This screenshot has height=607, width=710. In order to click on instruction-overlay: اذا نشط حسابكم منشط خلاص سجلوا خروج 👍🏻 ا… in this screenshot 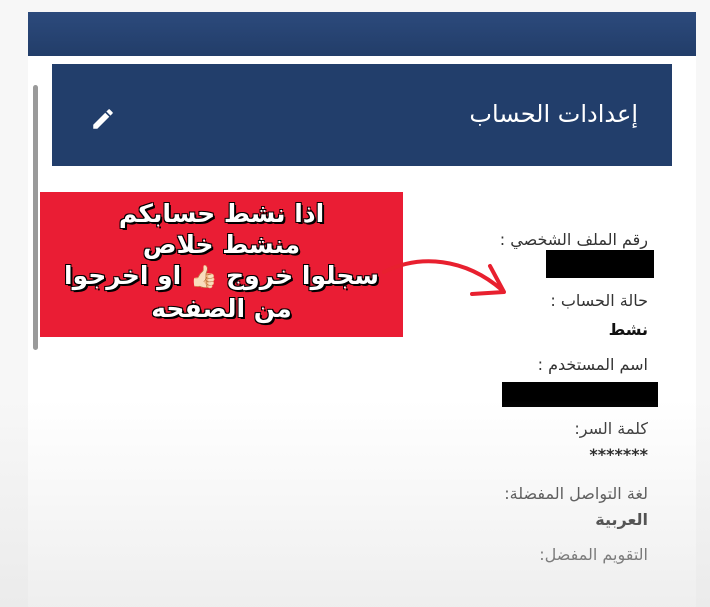, I will do `click(221, 264)`.